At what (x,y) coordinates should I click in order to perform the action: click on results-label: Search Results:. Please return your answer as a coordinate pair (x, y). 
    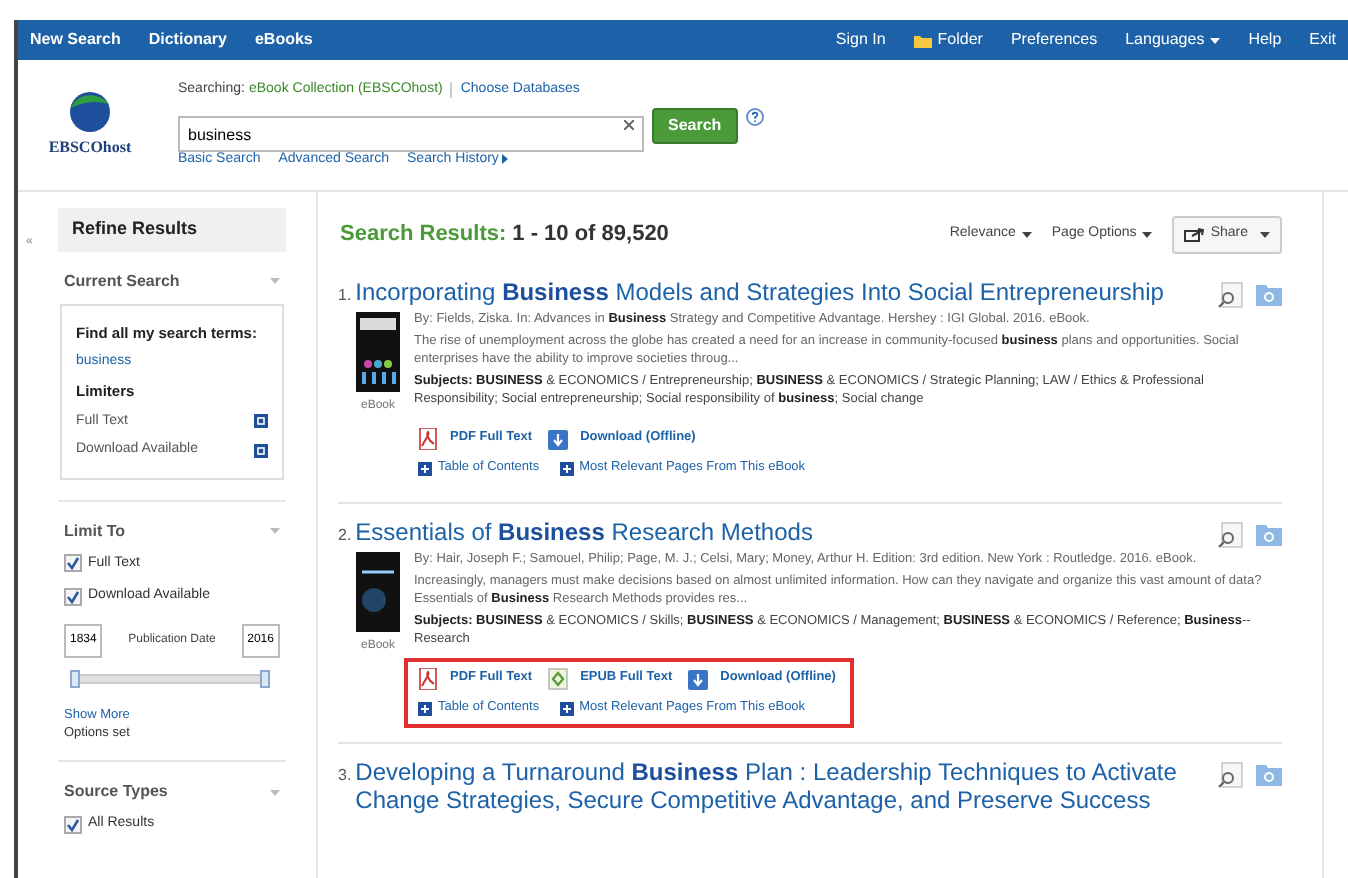
    Looking at the image, I should click on (423, 235).